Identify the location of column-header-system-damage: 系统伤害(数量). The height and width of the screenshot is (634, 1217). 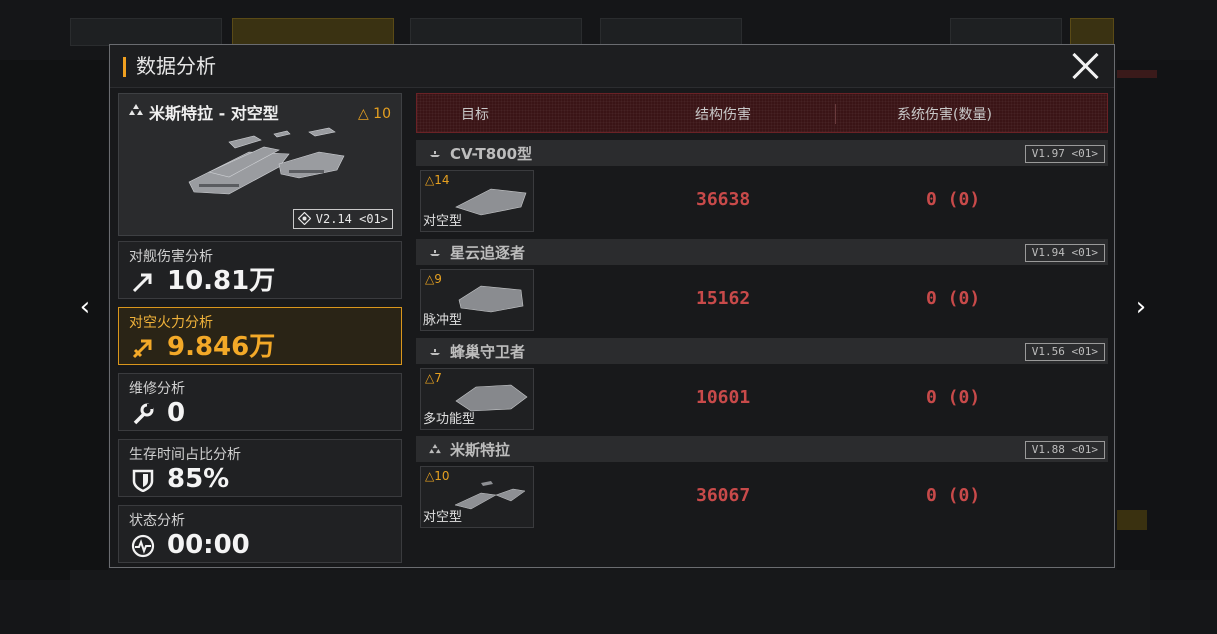
(944, 115).